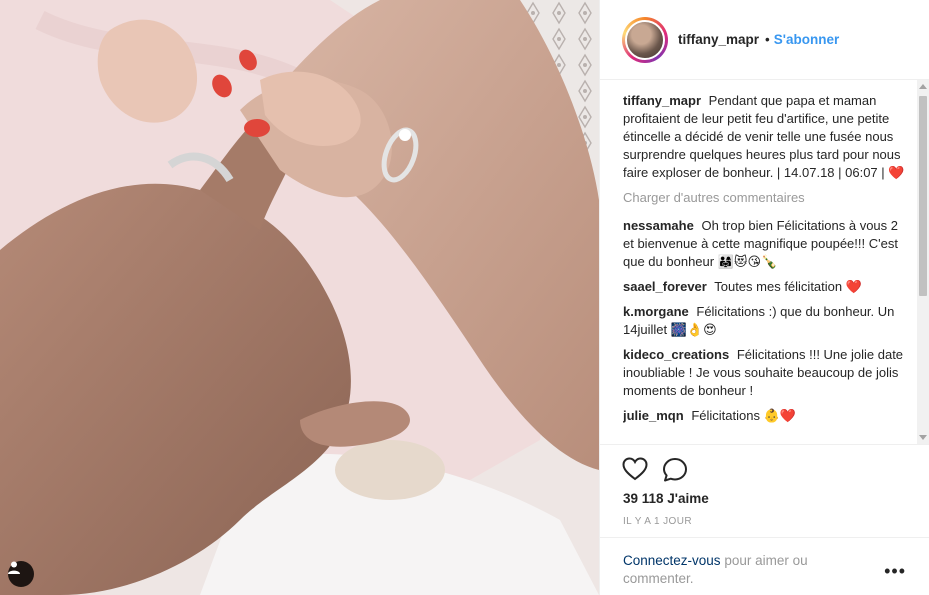 The height and width of the screenshot is (595, 929). Describe the element at coordinates (747, 262) in the screenshot. I see `comment-emoji: 👨‍👩‍👧😻😘🍾` at that location.